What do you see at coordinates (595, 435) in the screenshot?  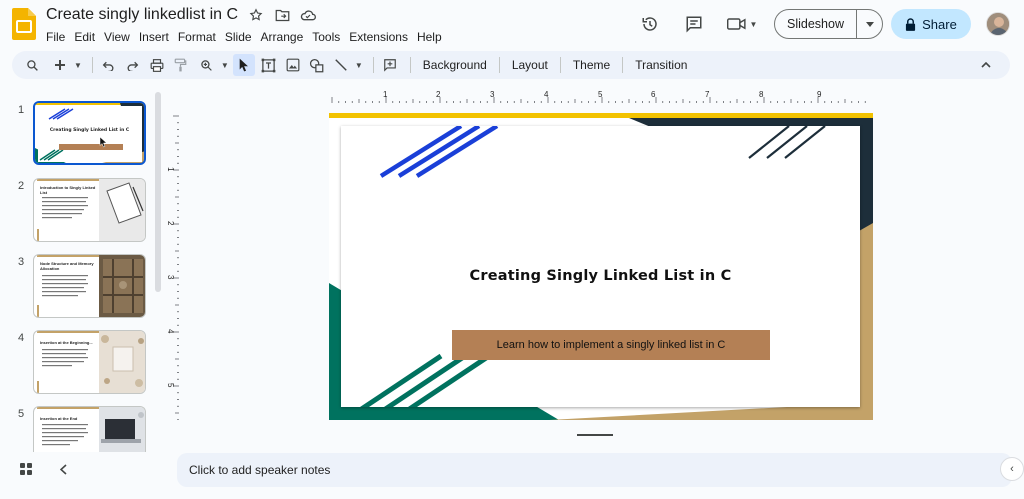 I see `notes-resize-handle` at bounding box center [595, 435].